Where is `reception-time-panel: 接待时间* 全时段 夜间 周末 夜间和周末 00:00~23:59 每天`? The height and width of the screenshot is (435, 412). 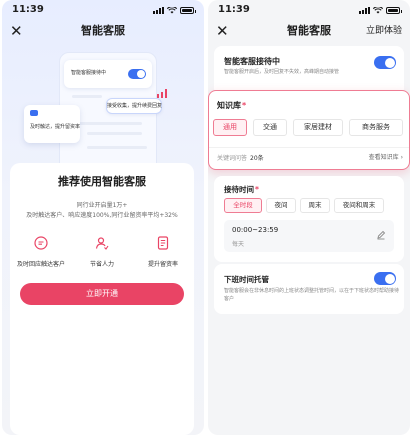 reception-time-panel: 接待时间* 全时段 夜间 周末 夜间和周末 00:00~23:59 每天 is located at coordinates (309, 219).